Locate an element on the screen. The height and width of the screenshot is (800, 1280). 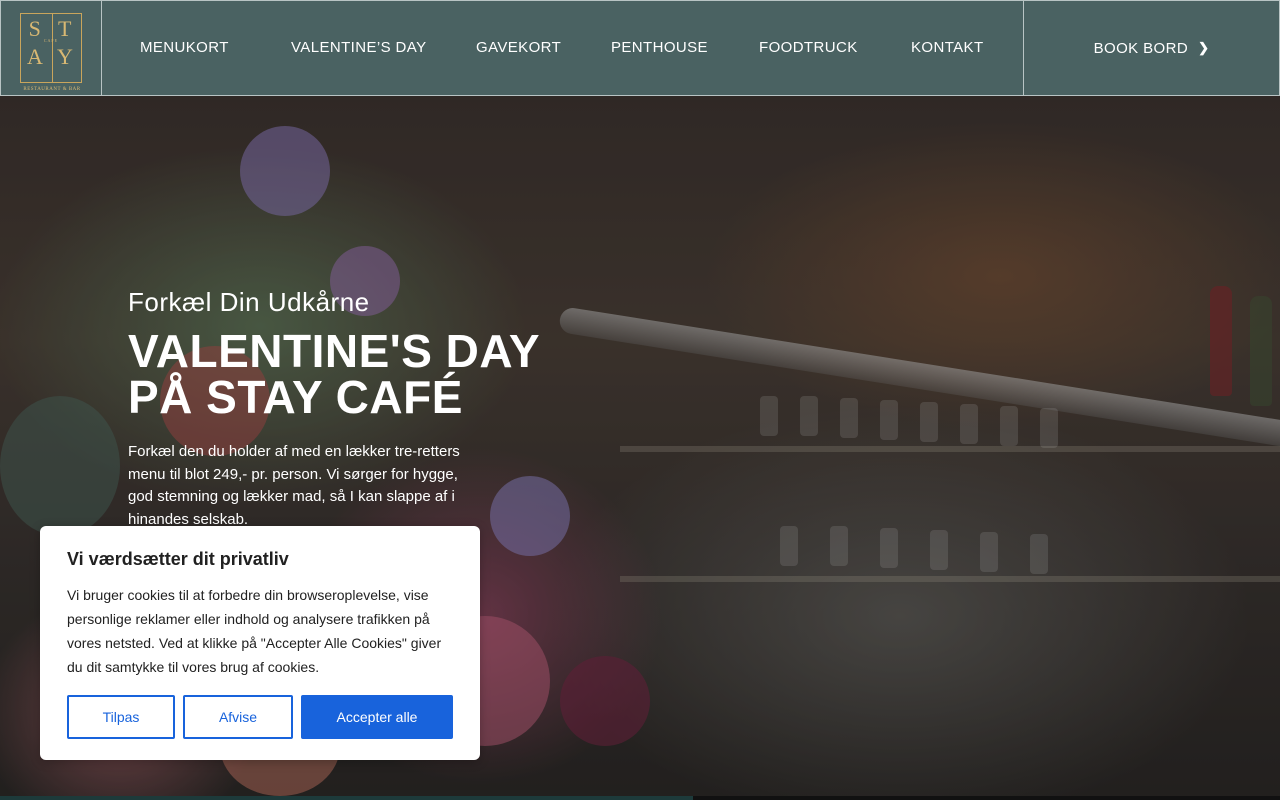
cookie-reject-button: Afvise is located at coordinates (238, 717).